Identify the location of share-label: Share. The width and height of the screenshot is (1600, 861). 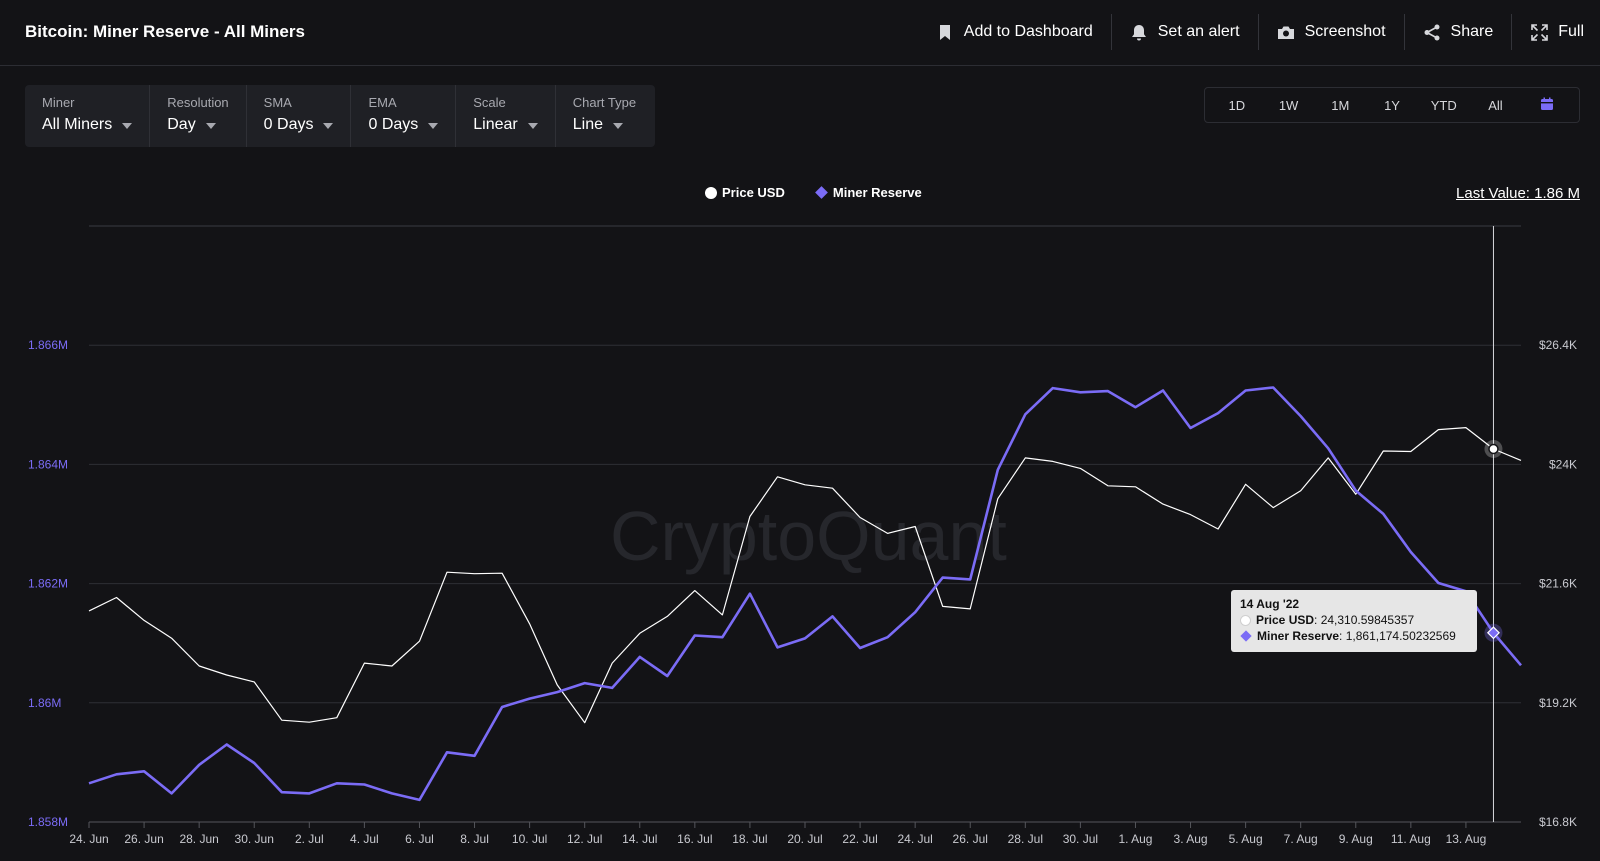
(1472, 31).